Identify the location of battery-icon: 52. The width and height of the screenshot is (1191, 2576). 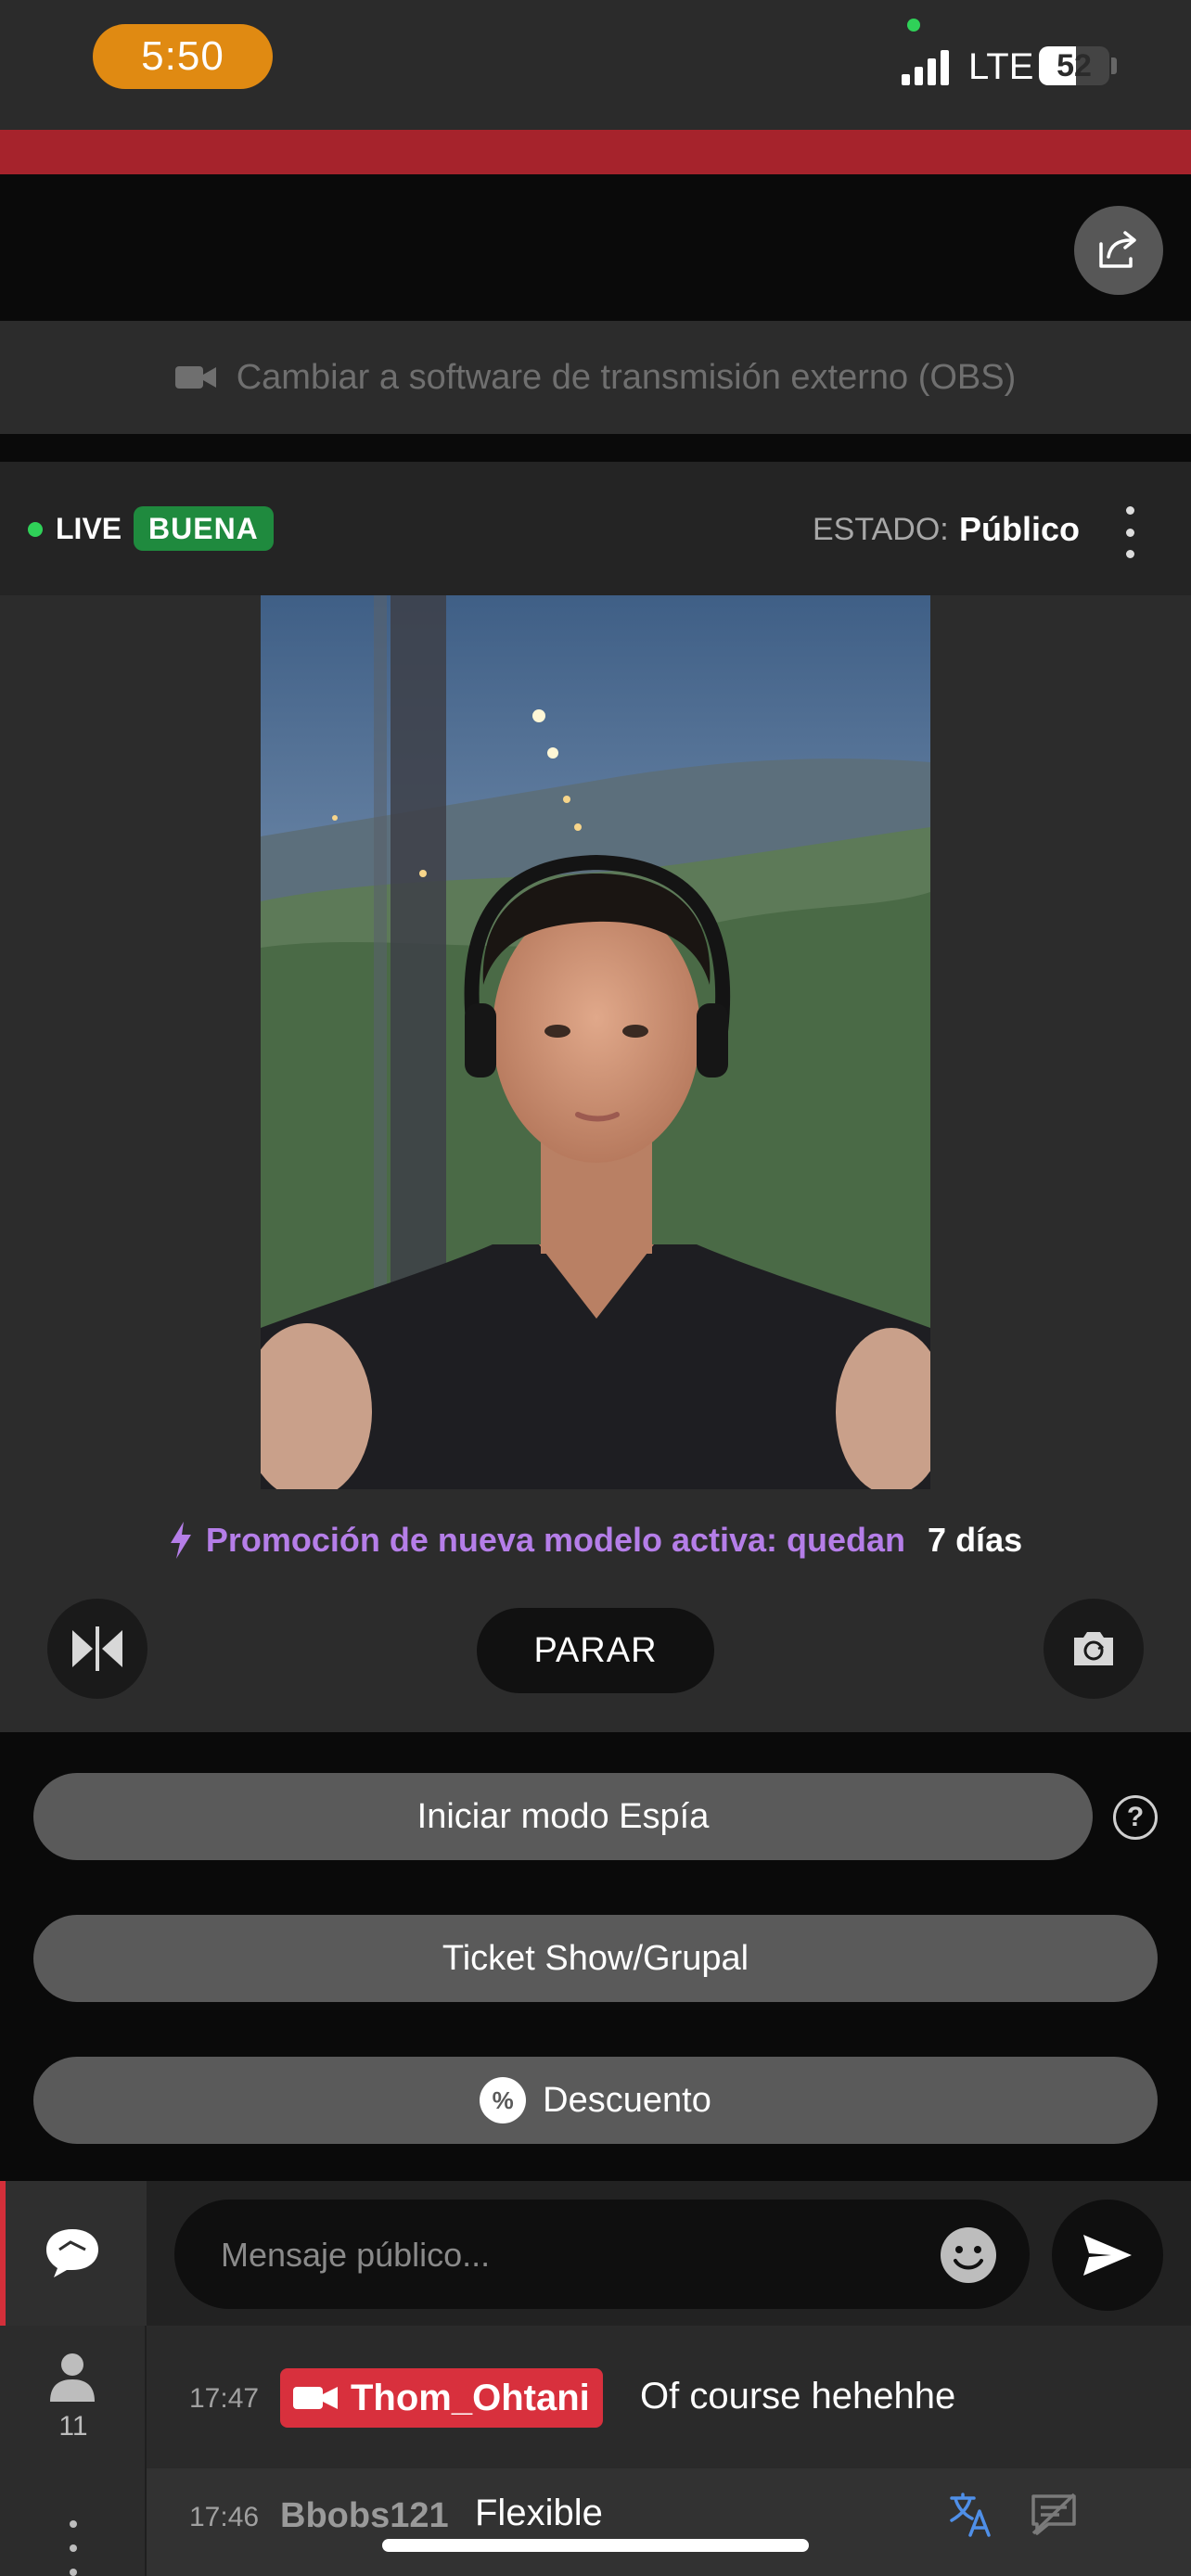
(1074, 66).